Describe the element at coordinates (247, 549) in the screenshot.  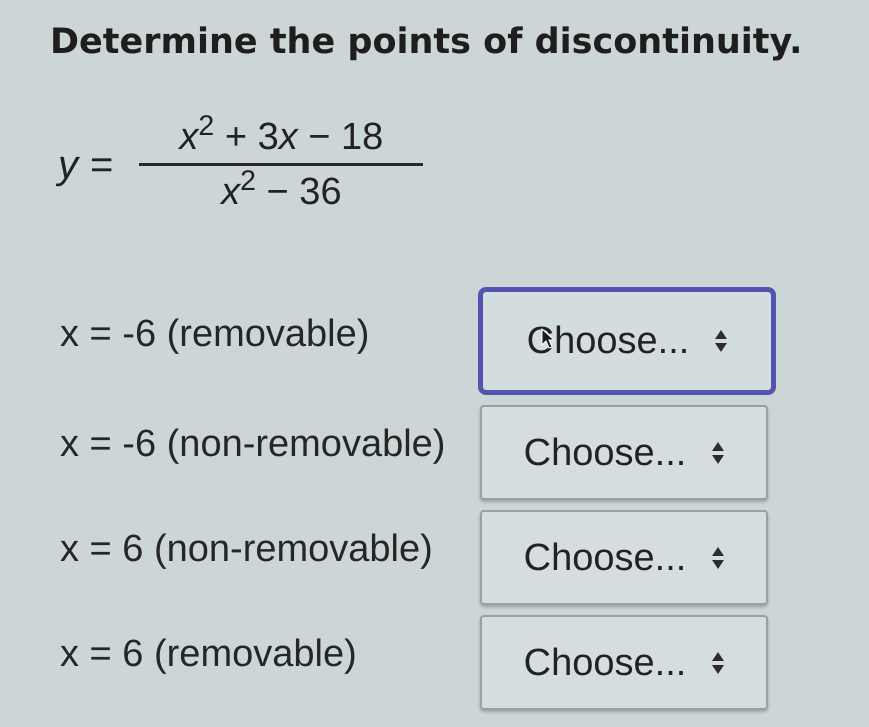
I see `option-label: x = 6 (non-removable)` at that location.